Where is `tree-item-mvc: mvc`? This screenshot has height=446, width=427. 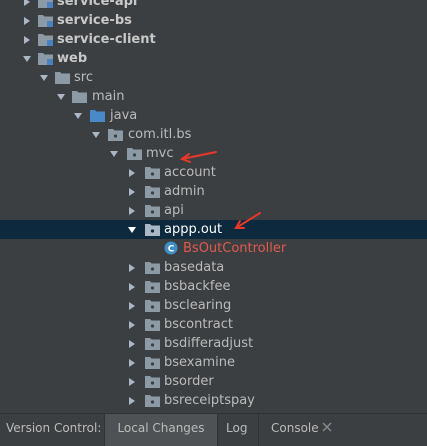
tree-item-mvc: mvc is located at coordinates (213, 153).